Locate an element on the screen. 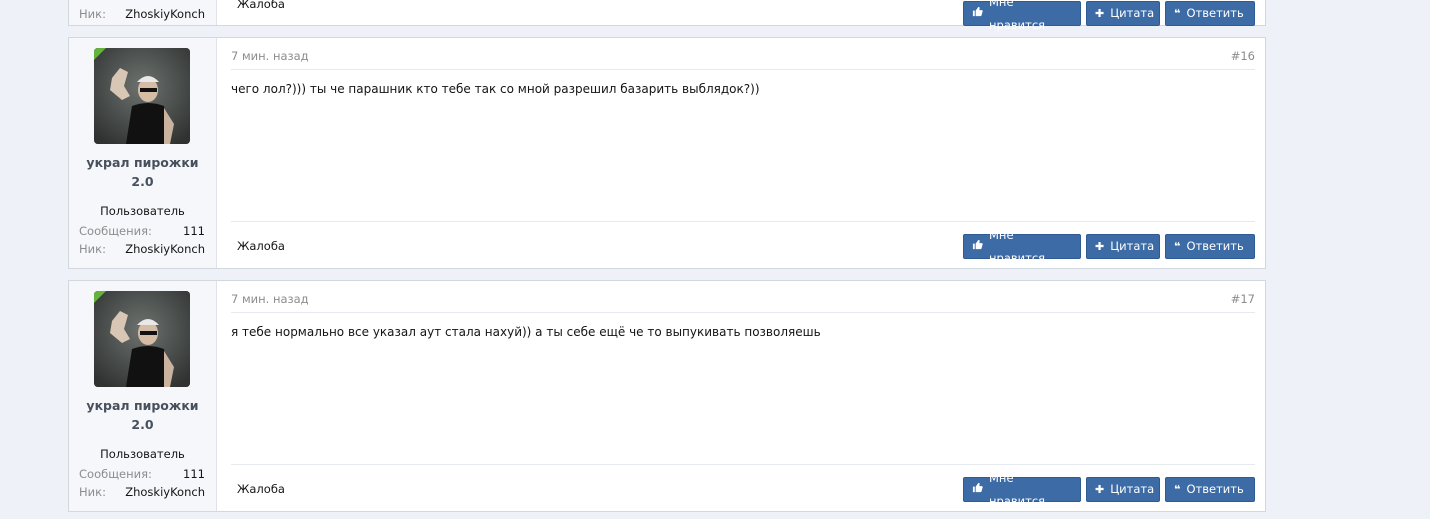 Image resolution: width=1430 pixels, height=519 pixels. message-header: 7 мин. назад #17 is located at coordinates (743, 302).